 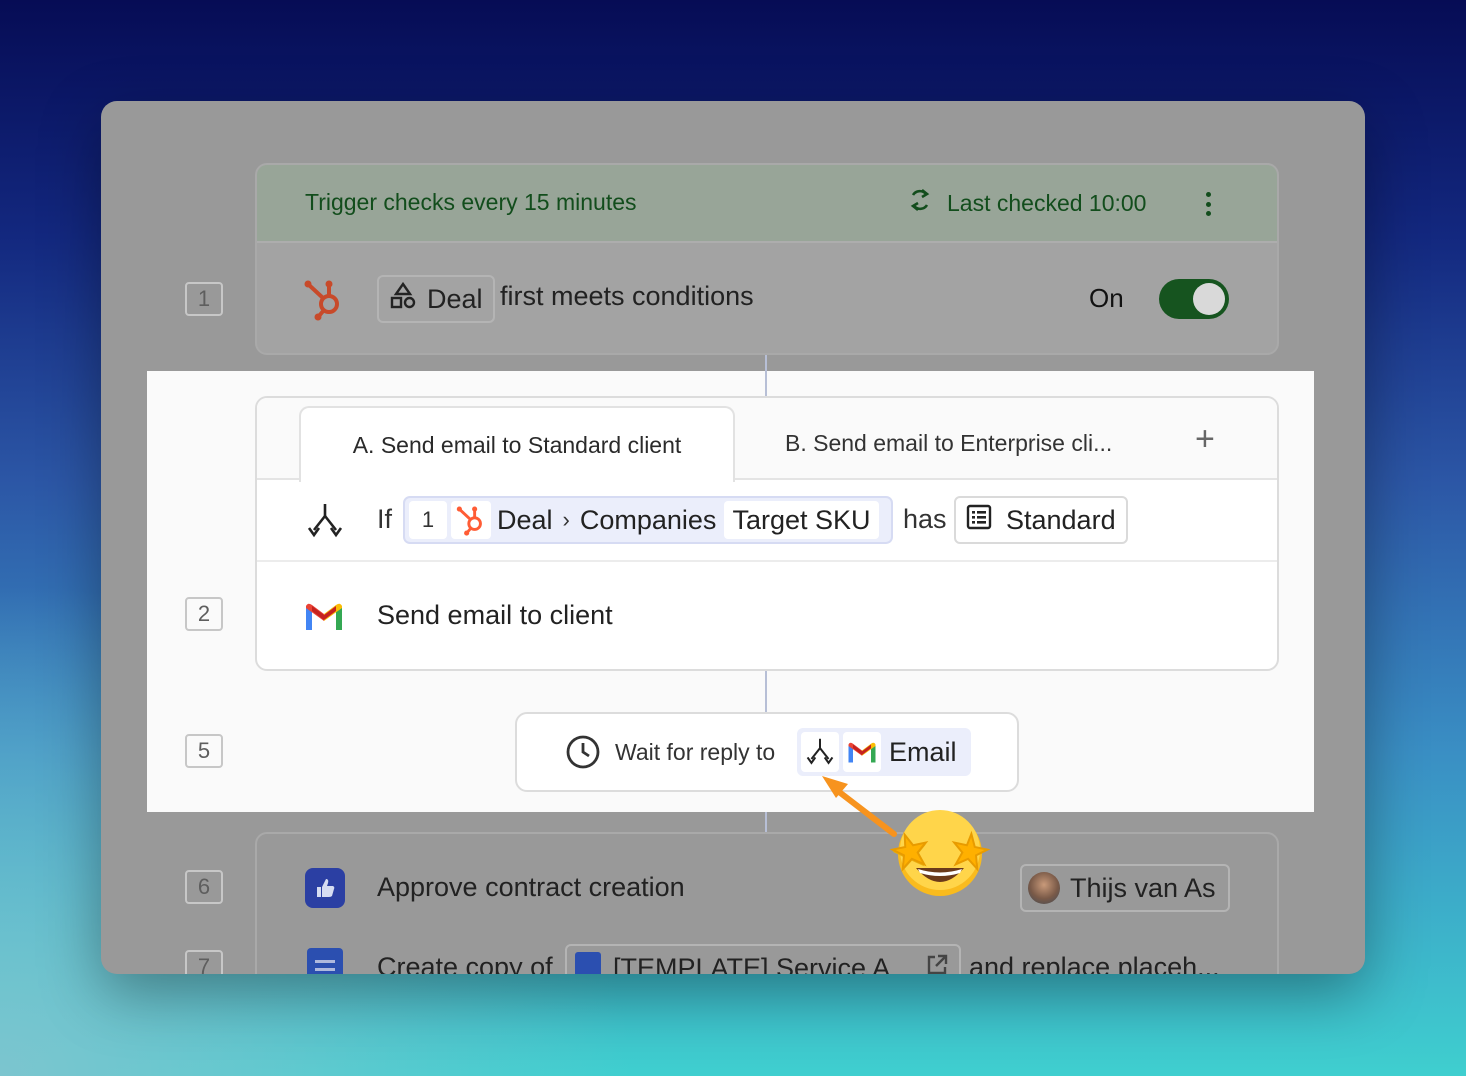 I want to click on tab-branch-a: A. Send email to Standard client, so click(x=517, y=444).